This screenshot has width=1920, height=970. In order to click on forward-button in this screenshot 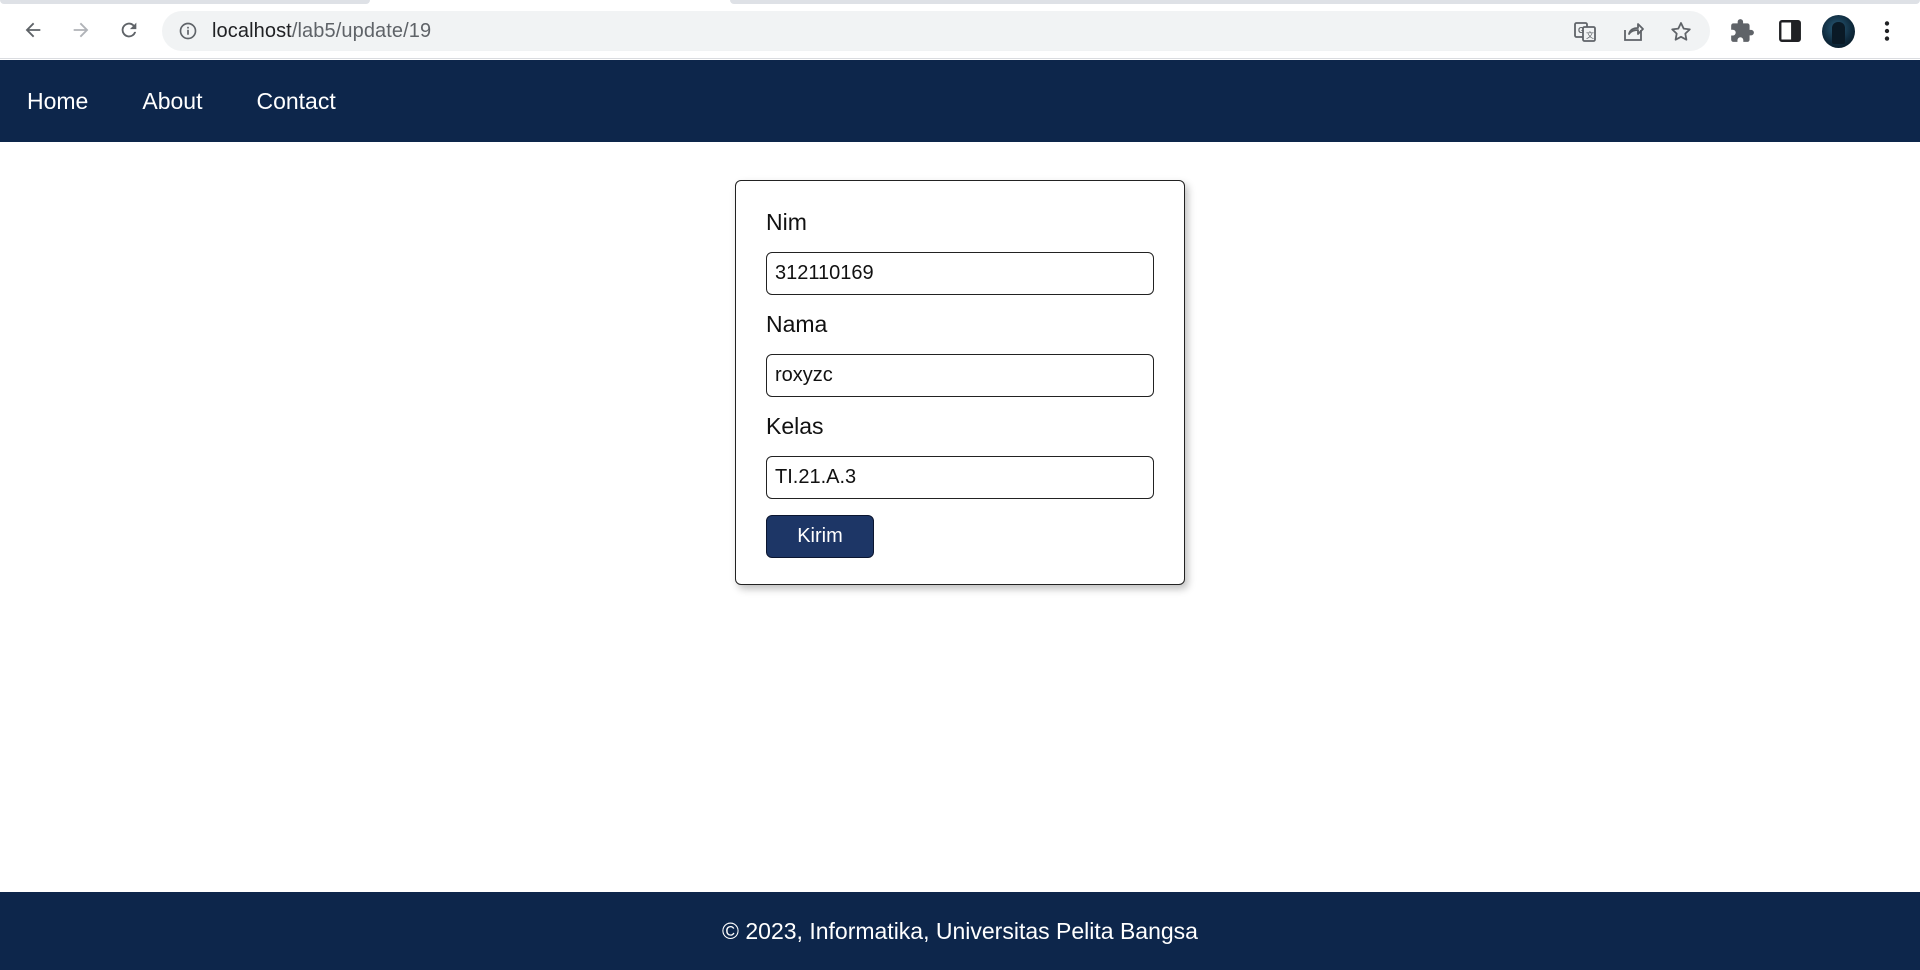, I will do `click(81, 30)`.